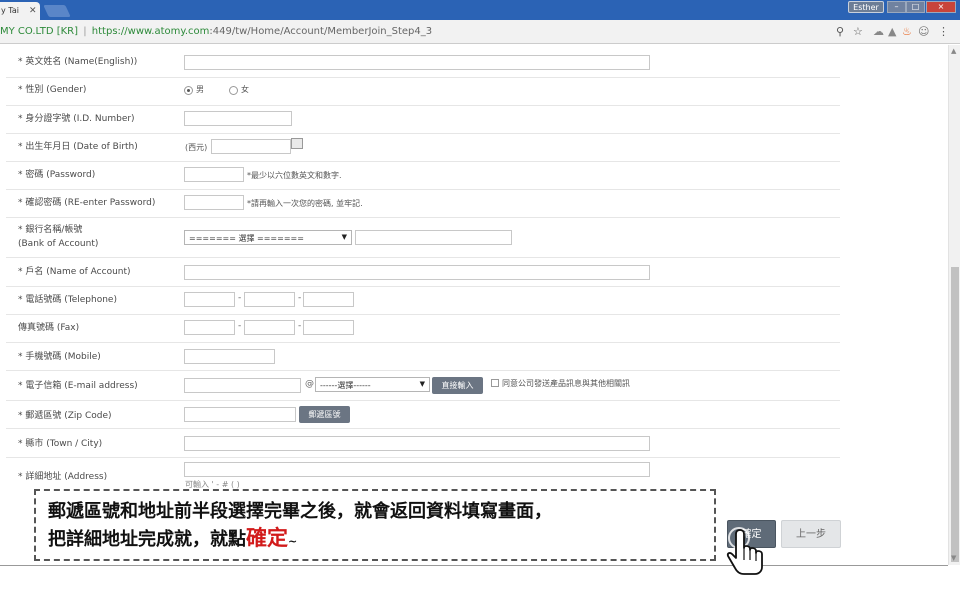 This screenshot has width=960, height=591. What do you see at coordinates (300, 511) in the screenshot?
I see `caption-line-1: 郵遞區號和地址前半段選擇完畢之後，就會返回資料填寫畫面，` at bounding box center [300, 511].